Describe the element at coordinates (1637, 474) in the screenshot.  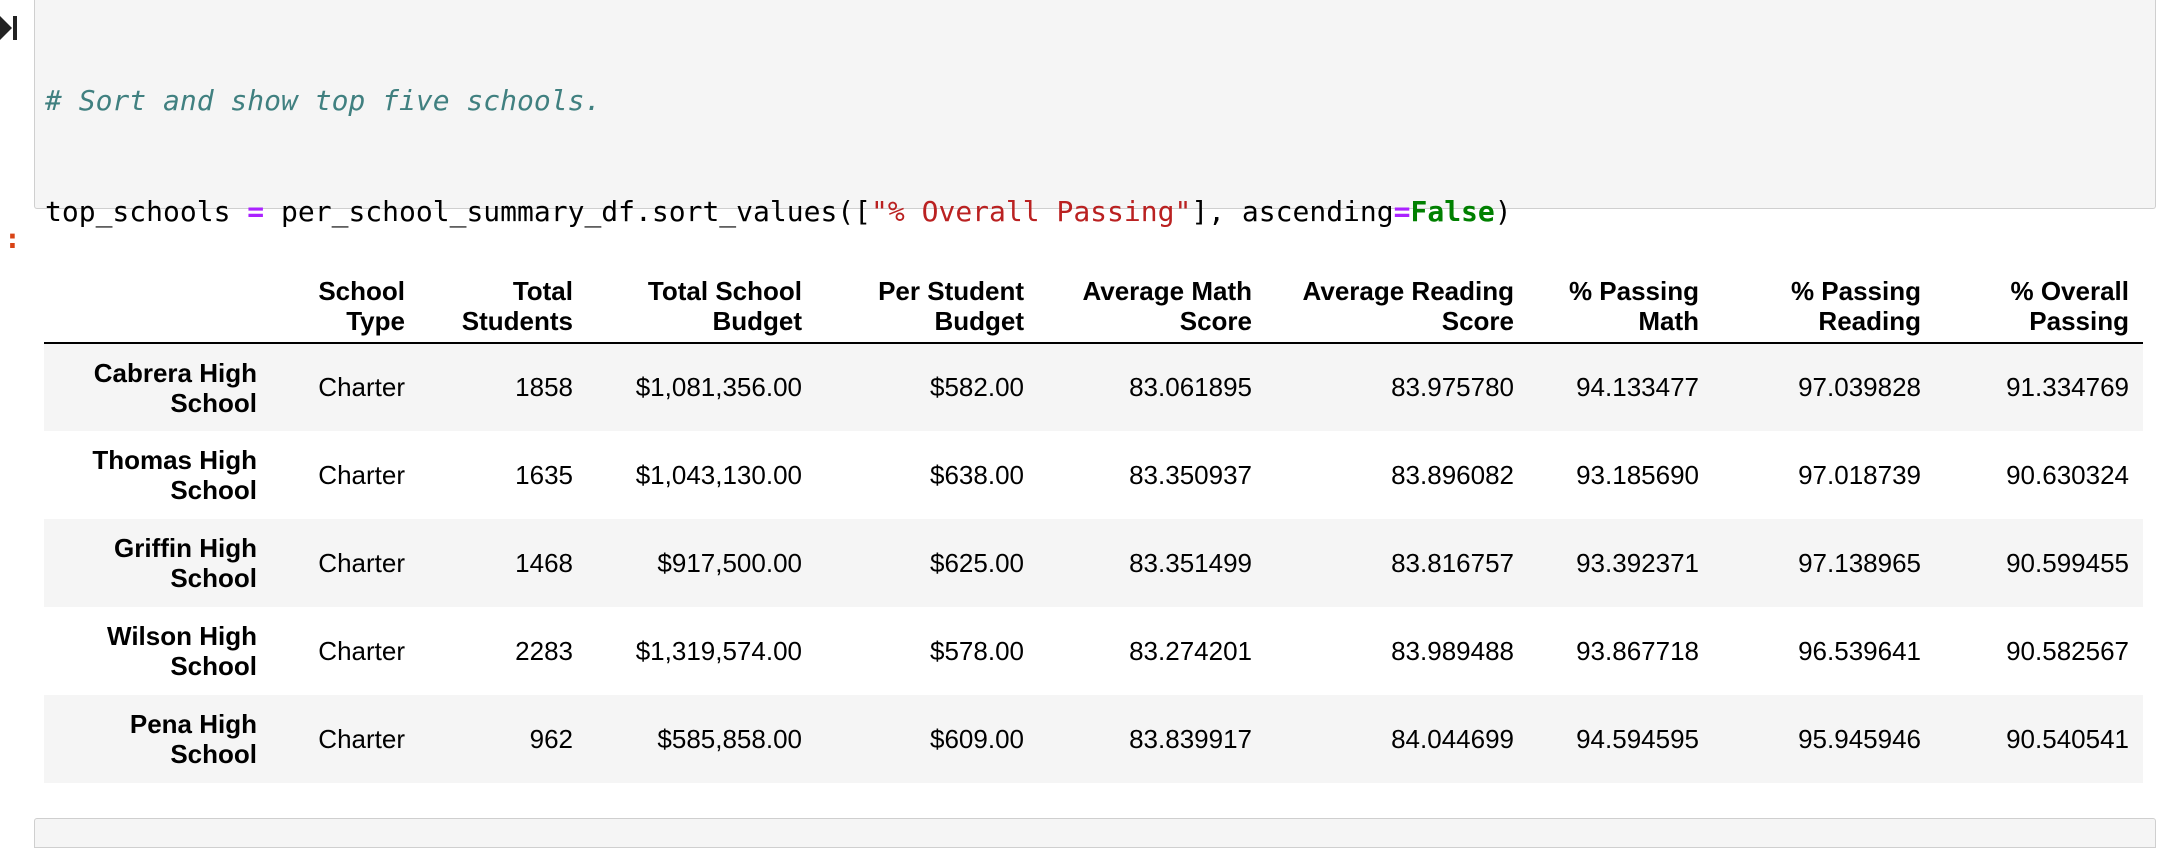
I see `table-cell: 93.185690` at that location.